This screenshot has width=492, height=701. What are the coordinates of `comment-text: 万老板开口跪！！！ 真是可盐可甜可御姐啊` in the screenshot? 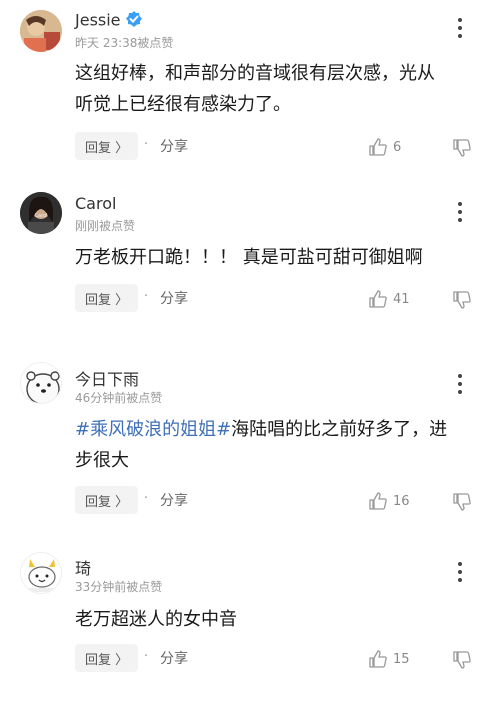 It's located at (249, 257).